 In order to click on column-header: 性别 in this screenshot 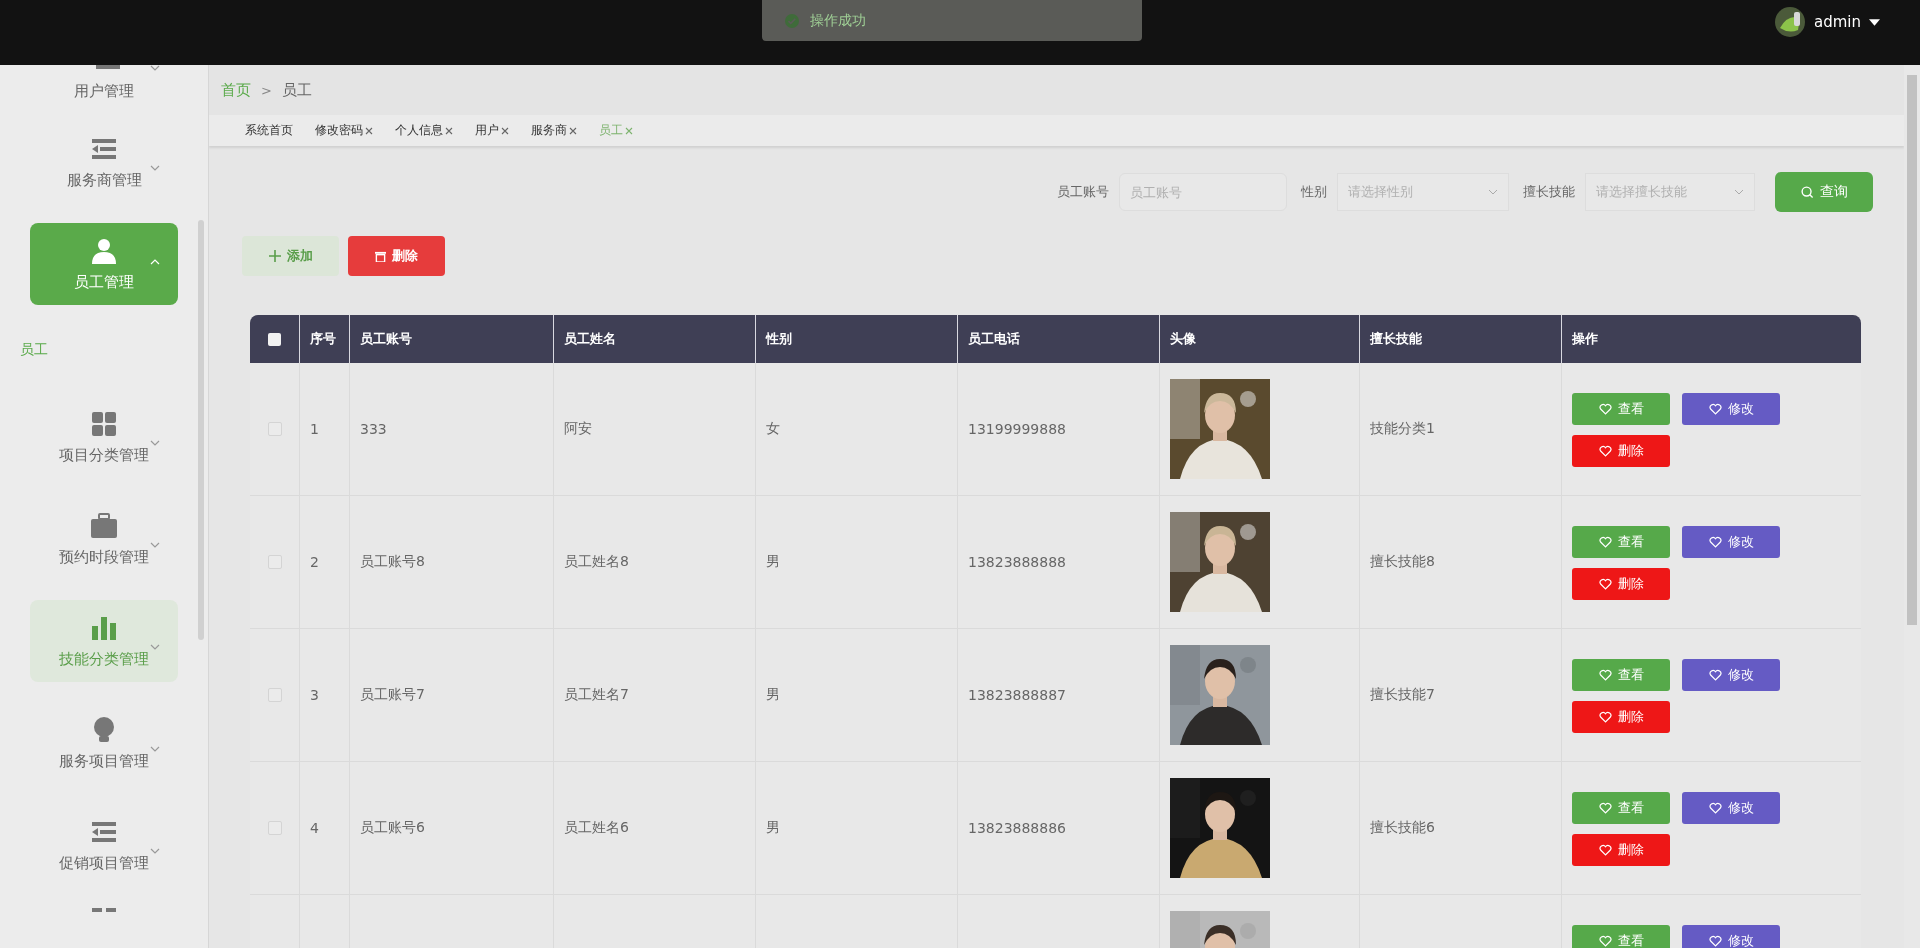, I will do `click(856, 339)`.